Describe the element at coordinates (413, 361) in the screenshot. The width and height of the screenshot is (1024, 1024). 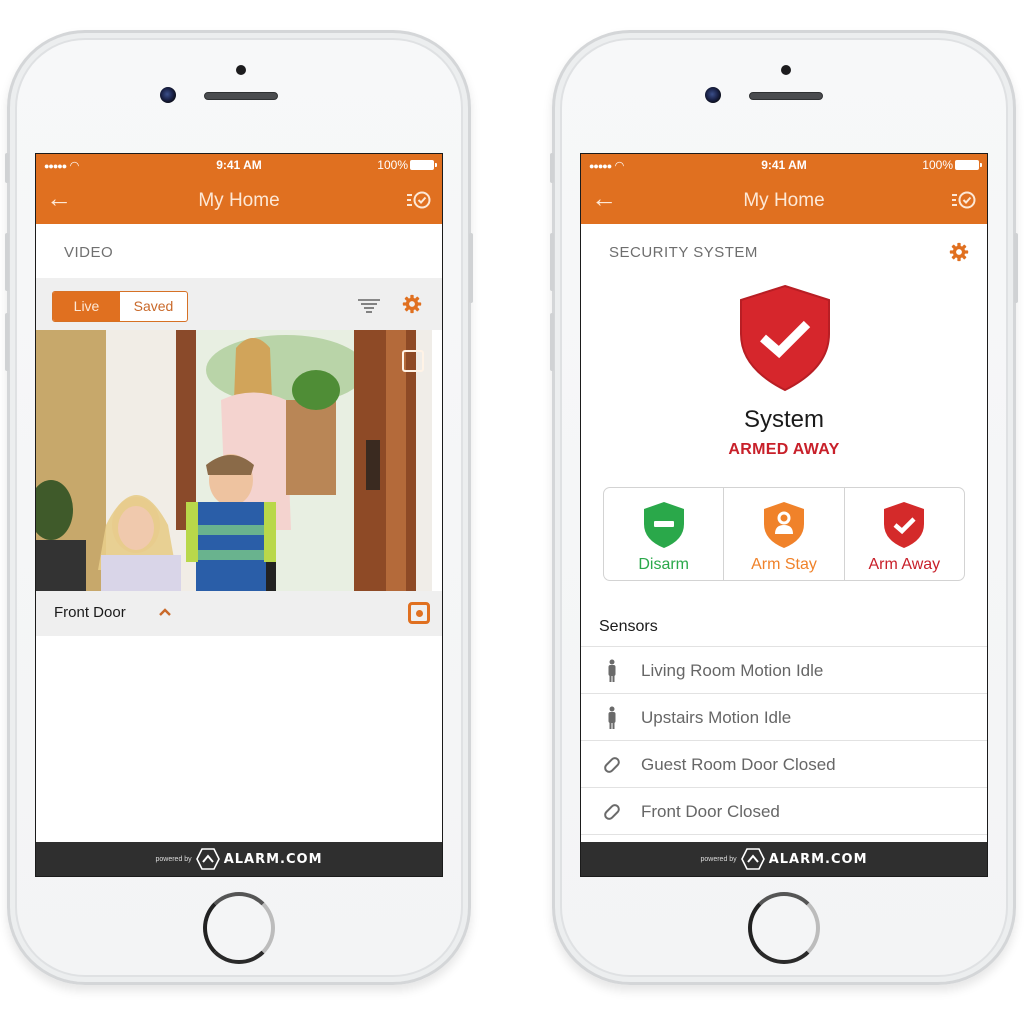
I see `expand-icon` at that location.